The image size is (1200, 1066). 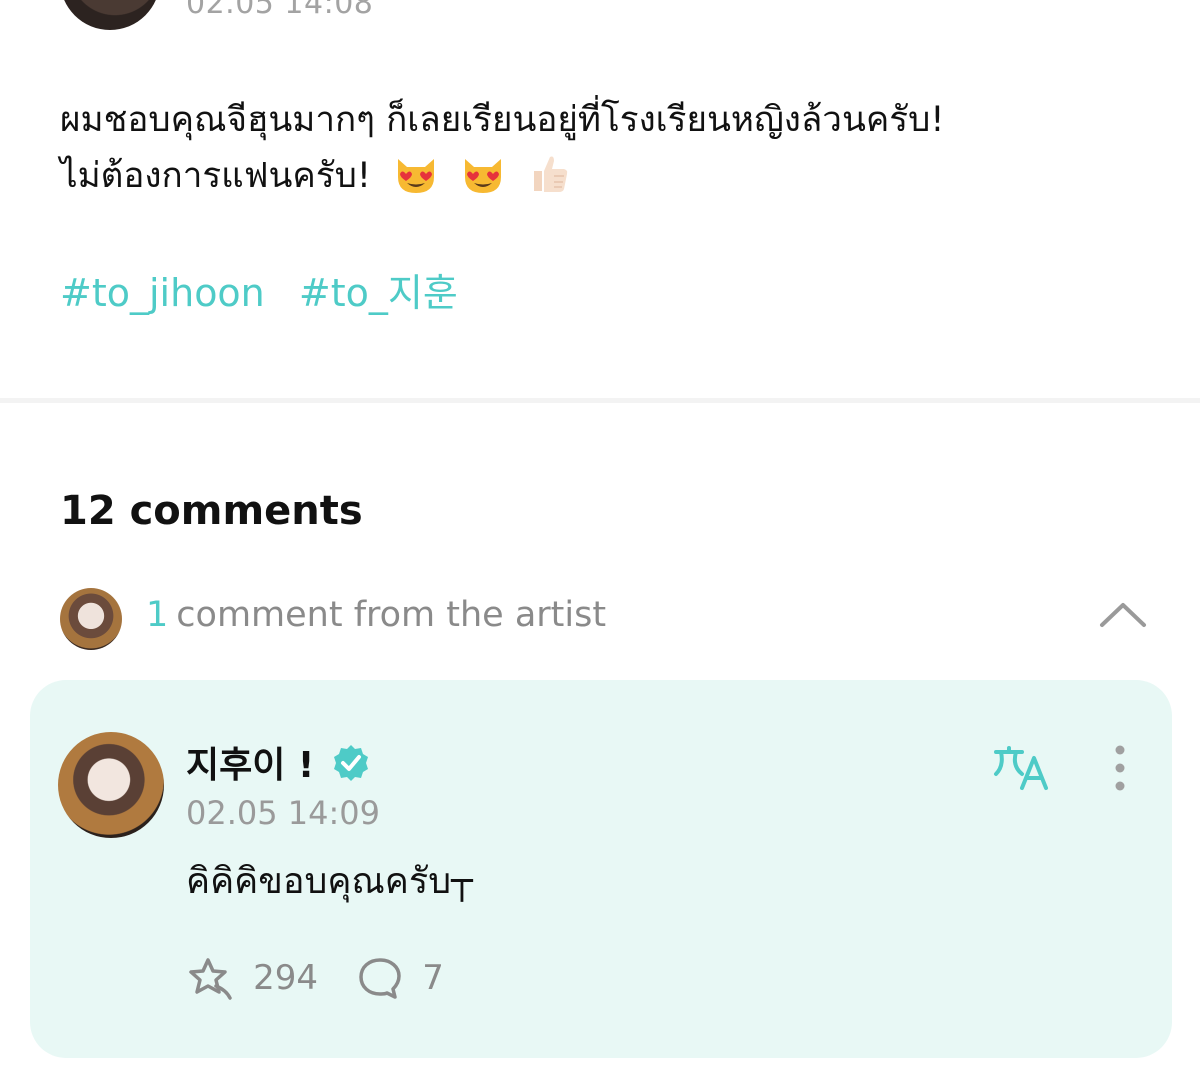 What do you see at coordinates (270, 289) in the screenshot?
I see `hashtag-list: #to_jihoon #to_지훈` at bounding box center [270, 289].